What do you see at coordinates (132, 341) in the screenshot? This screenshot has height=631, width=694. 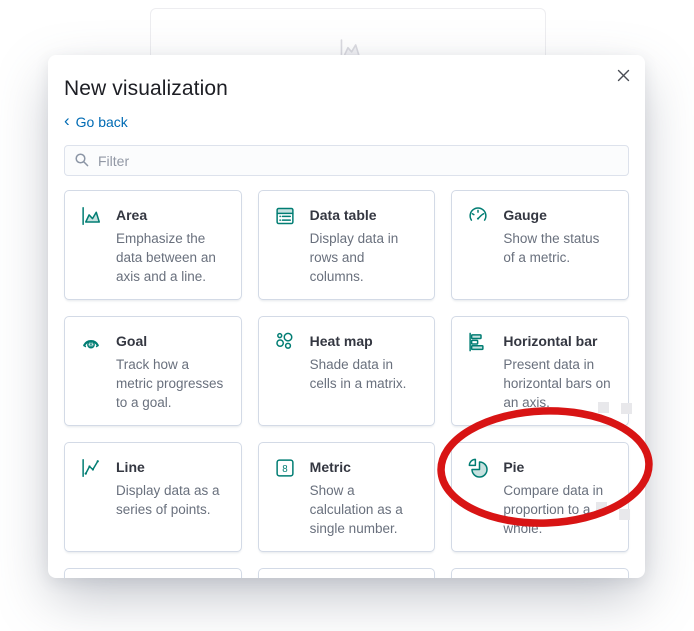 I see `card-title: Goal` at bounding box center [132, 341].